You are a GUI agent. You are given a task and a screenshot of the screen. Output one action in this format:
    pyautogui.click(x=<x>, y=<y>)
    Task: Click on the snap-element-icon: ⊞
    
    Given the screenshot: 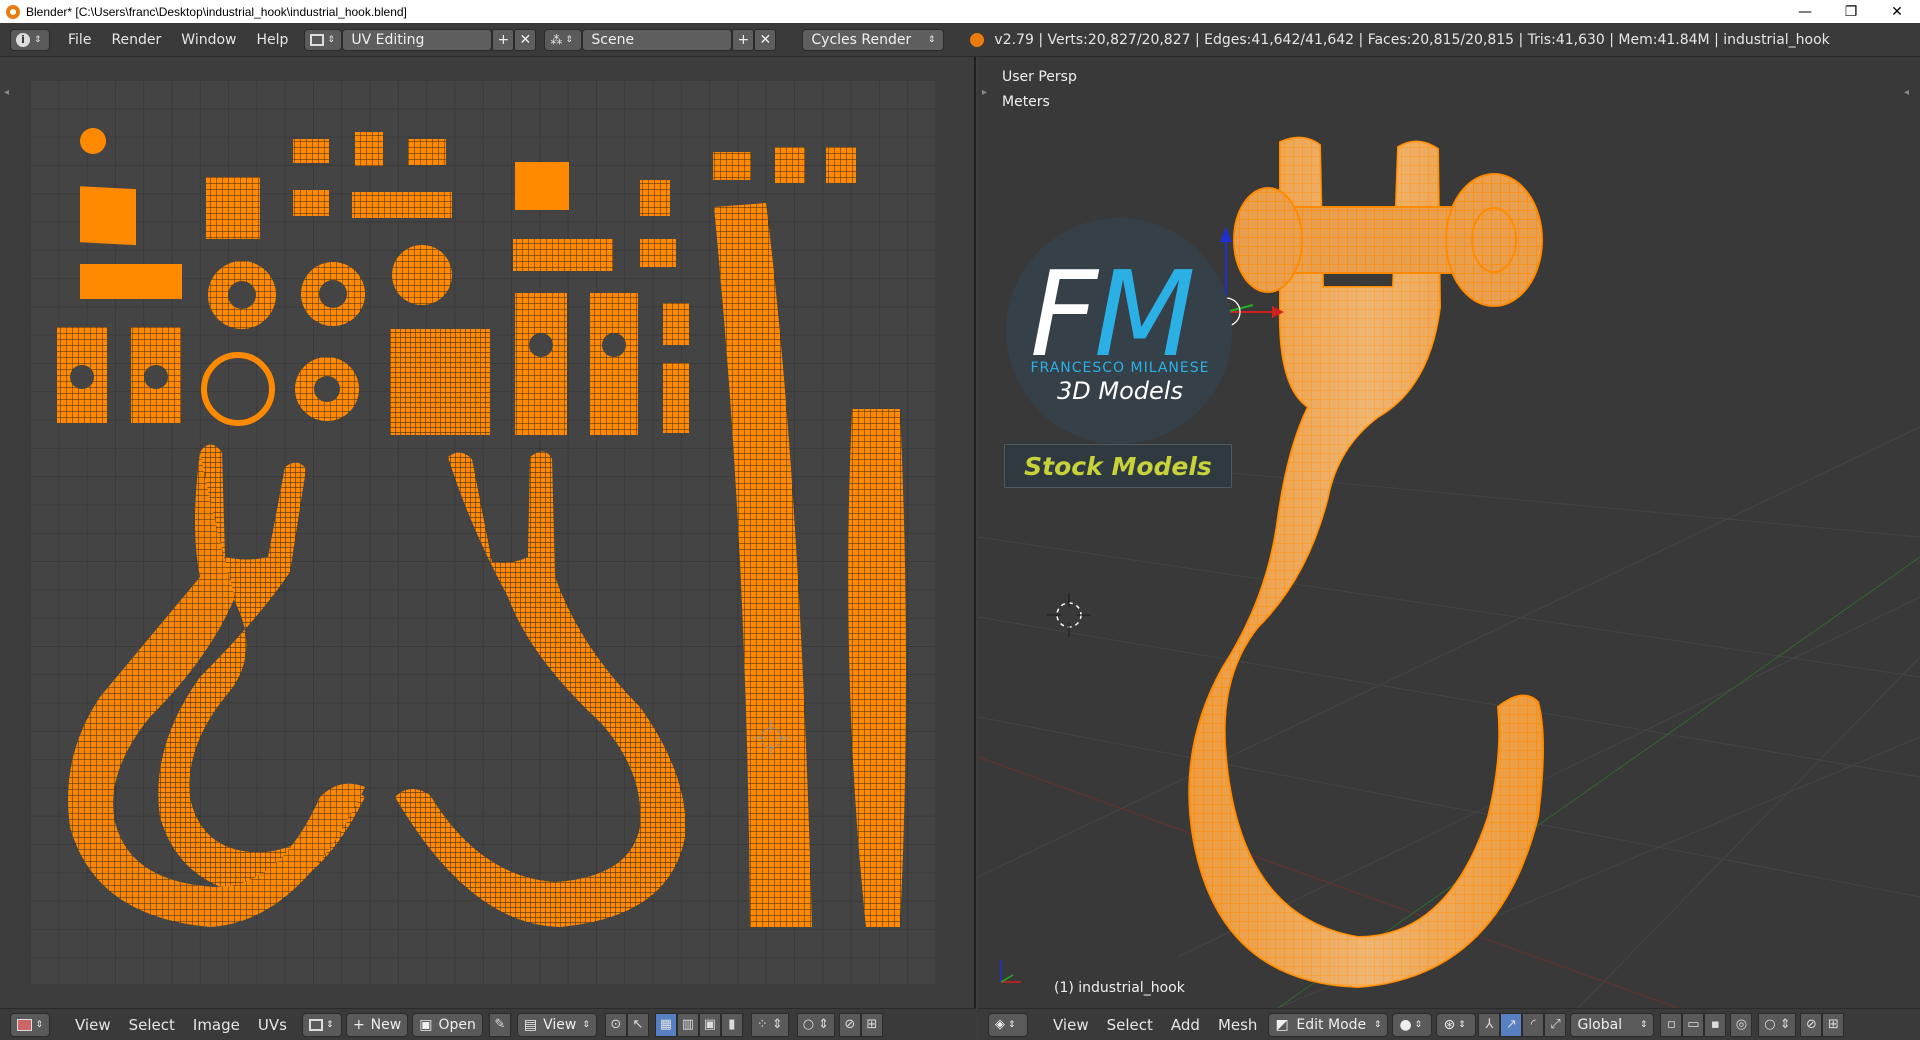 What is the action you would take?
    pyautogui.click(x=1833, y=1024)
    